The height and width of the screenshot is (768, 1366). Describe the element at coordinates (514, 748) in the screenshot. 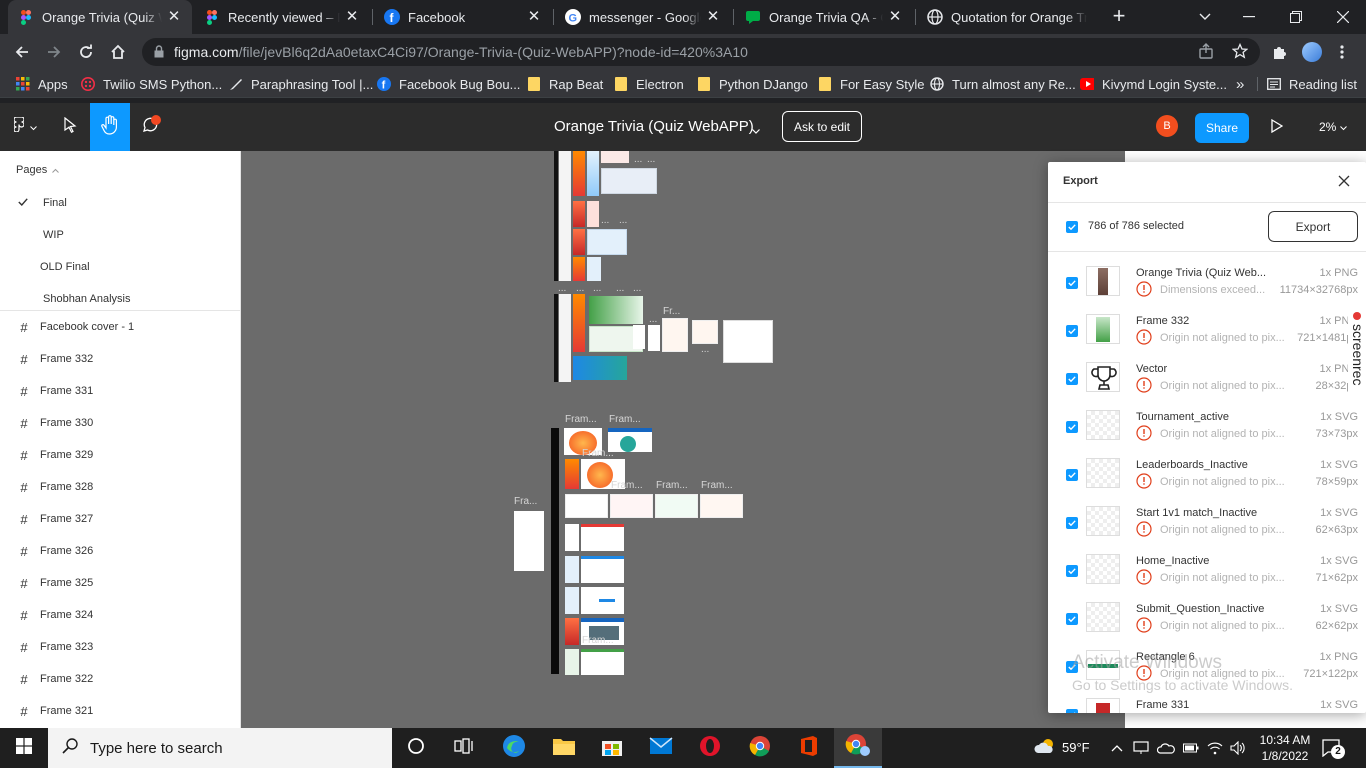

I see `taskbar-app-edge` at that location.